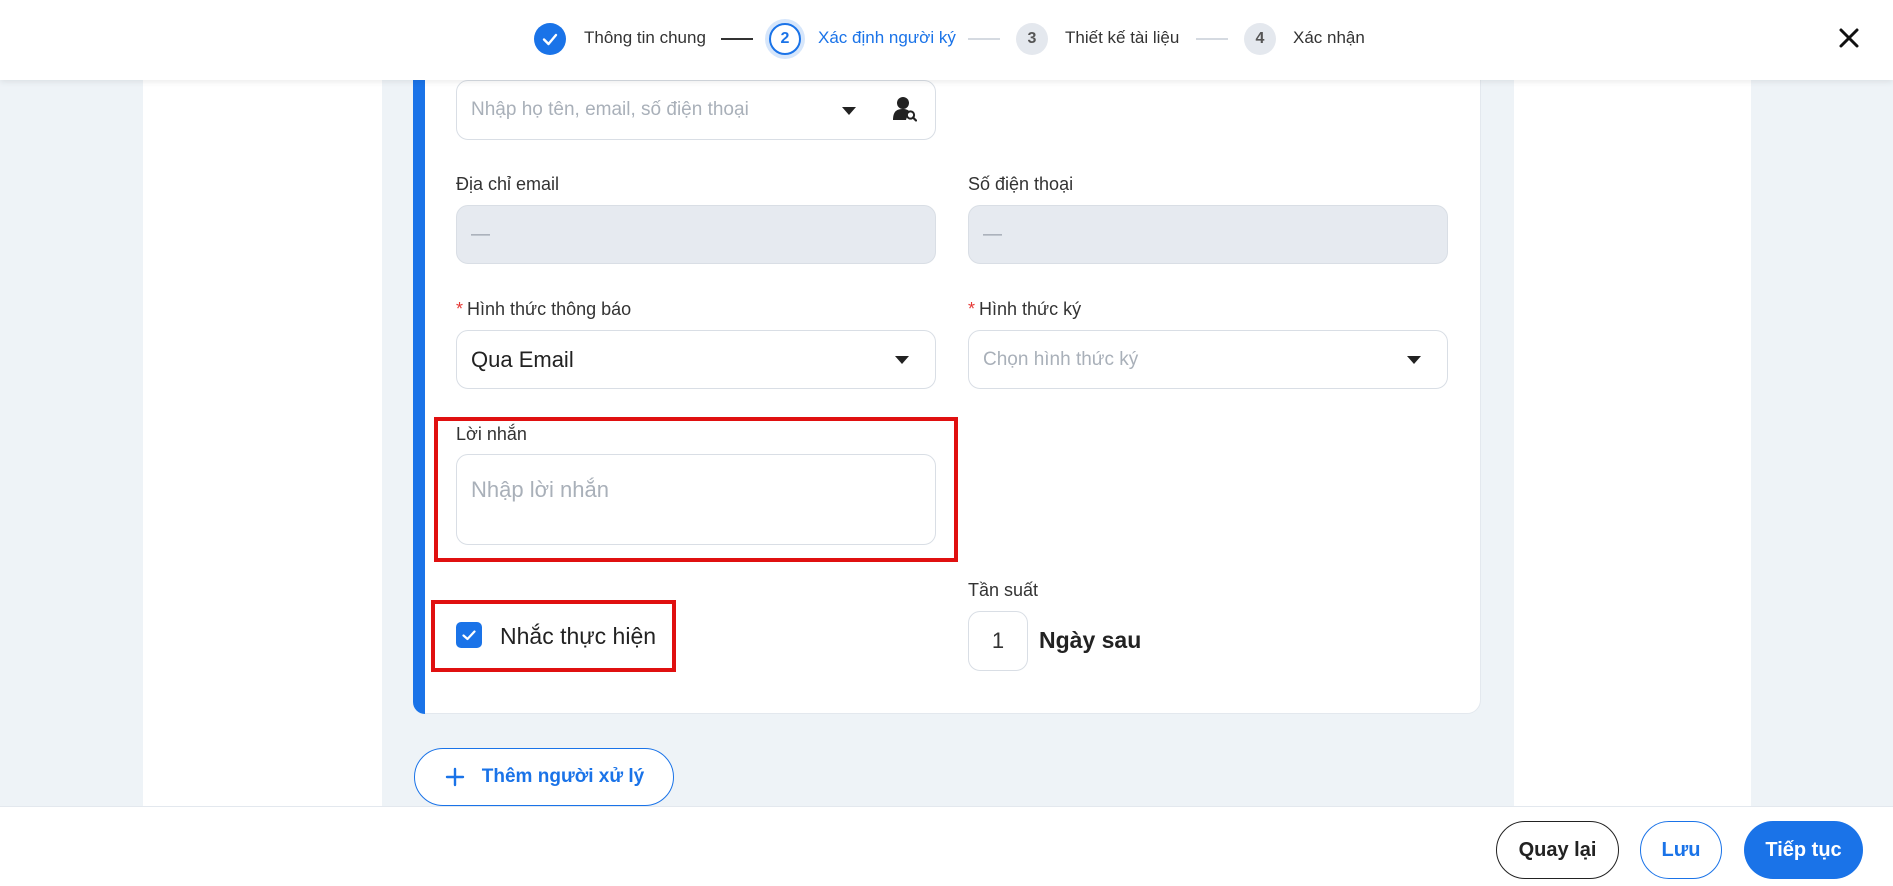 This screenshot has width=1893, height=886. What do you see at coordinates (522, 359) in the screenshot?
I see `notify-method-value: Qua Email` at bounding box center [522, 359].